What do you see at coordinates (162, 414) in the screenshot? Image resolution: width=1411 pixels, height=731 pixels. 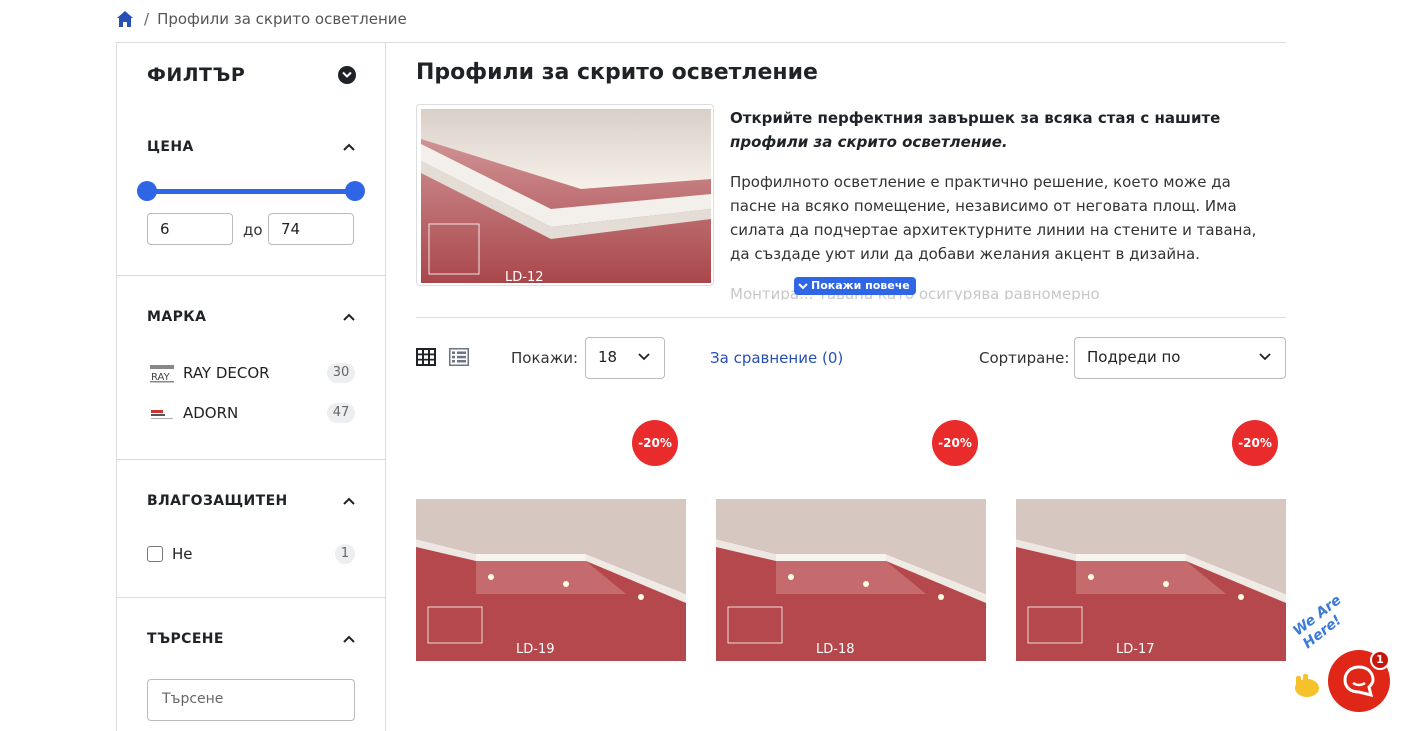 I see `adorn-logo-icon` at bounding box center [162, 414].